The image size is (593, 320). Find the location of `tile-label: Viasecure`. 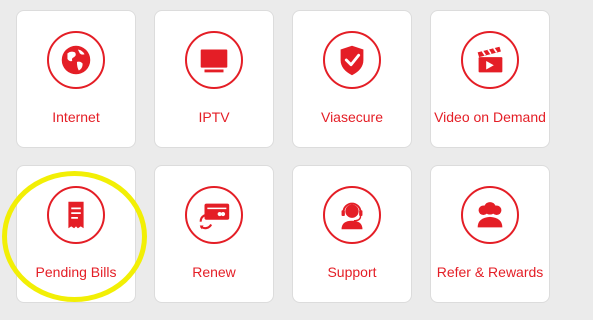

tile-label: Viasecure is located at coordinates (351, 117).